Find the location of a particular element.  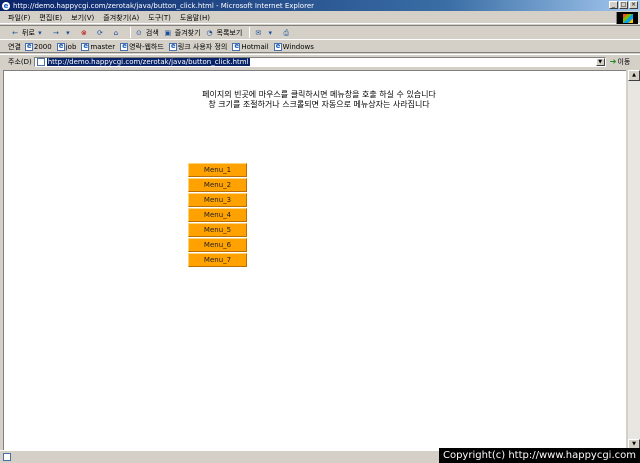

forward-button: → ▾ is located at coordinates (63, 33).